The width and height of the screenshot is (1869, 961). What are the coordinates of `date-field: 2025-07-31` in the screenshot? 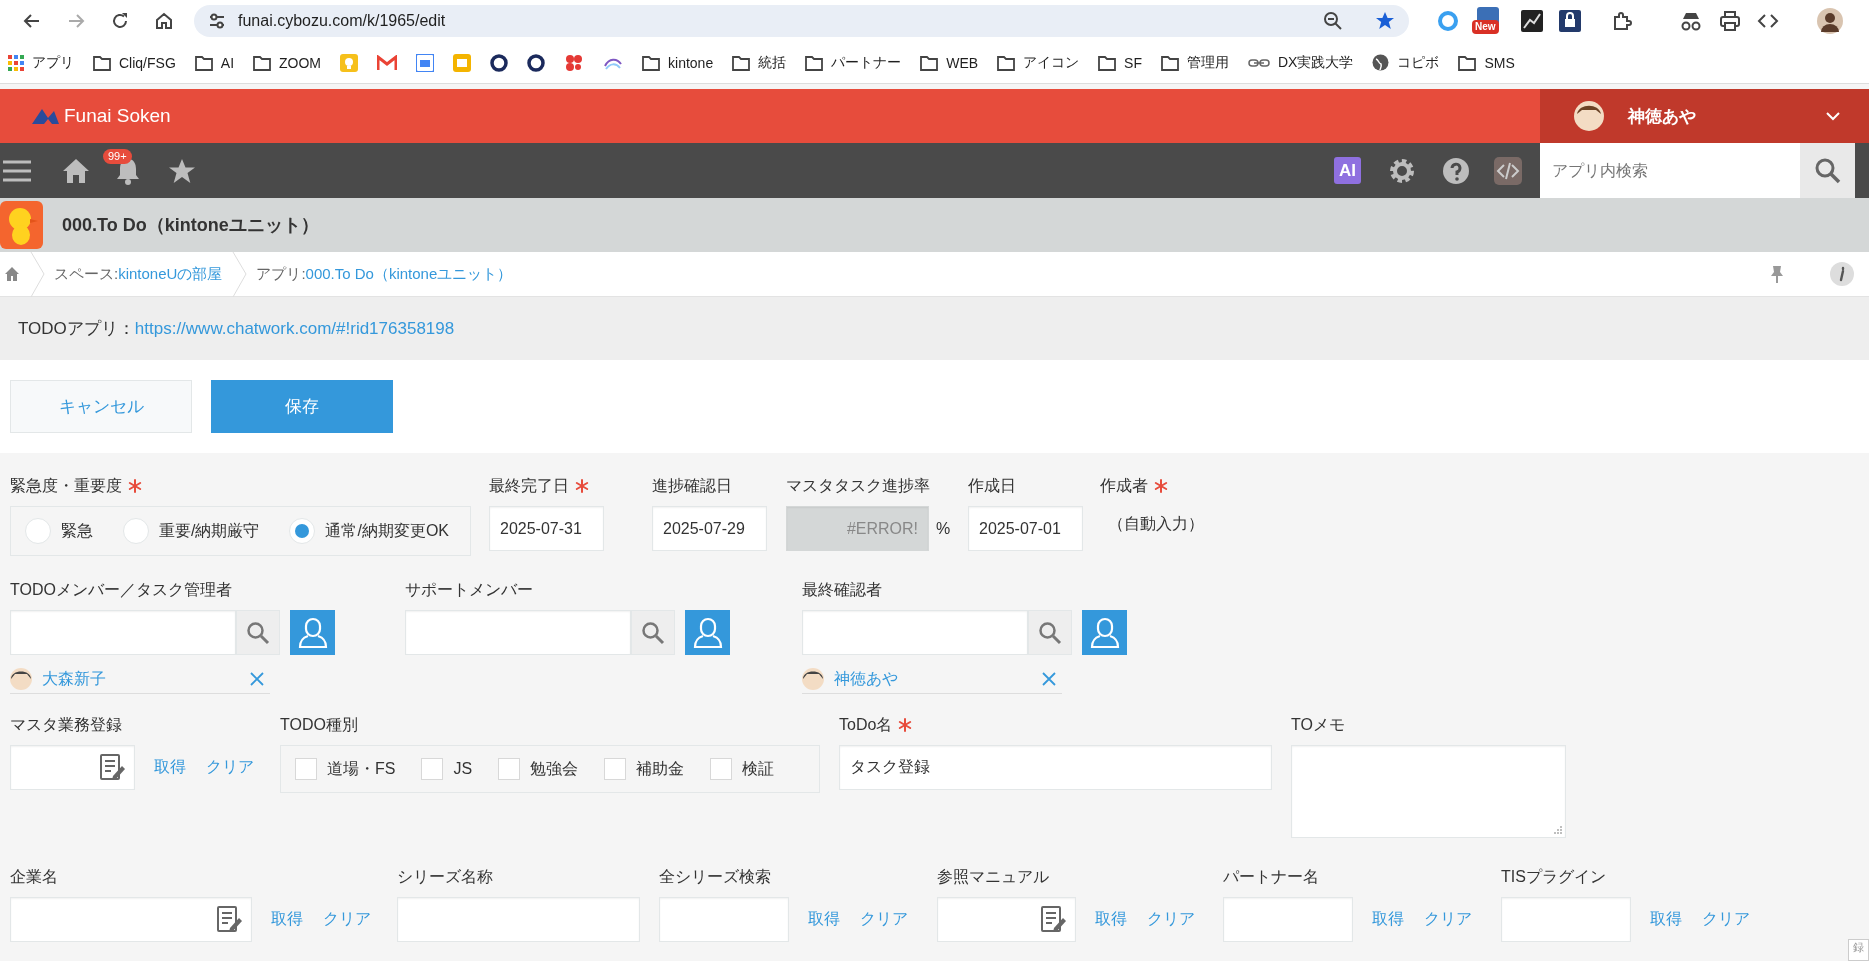 It's located at (546, 528).